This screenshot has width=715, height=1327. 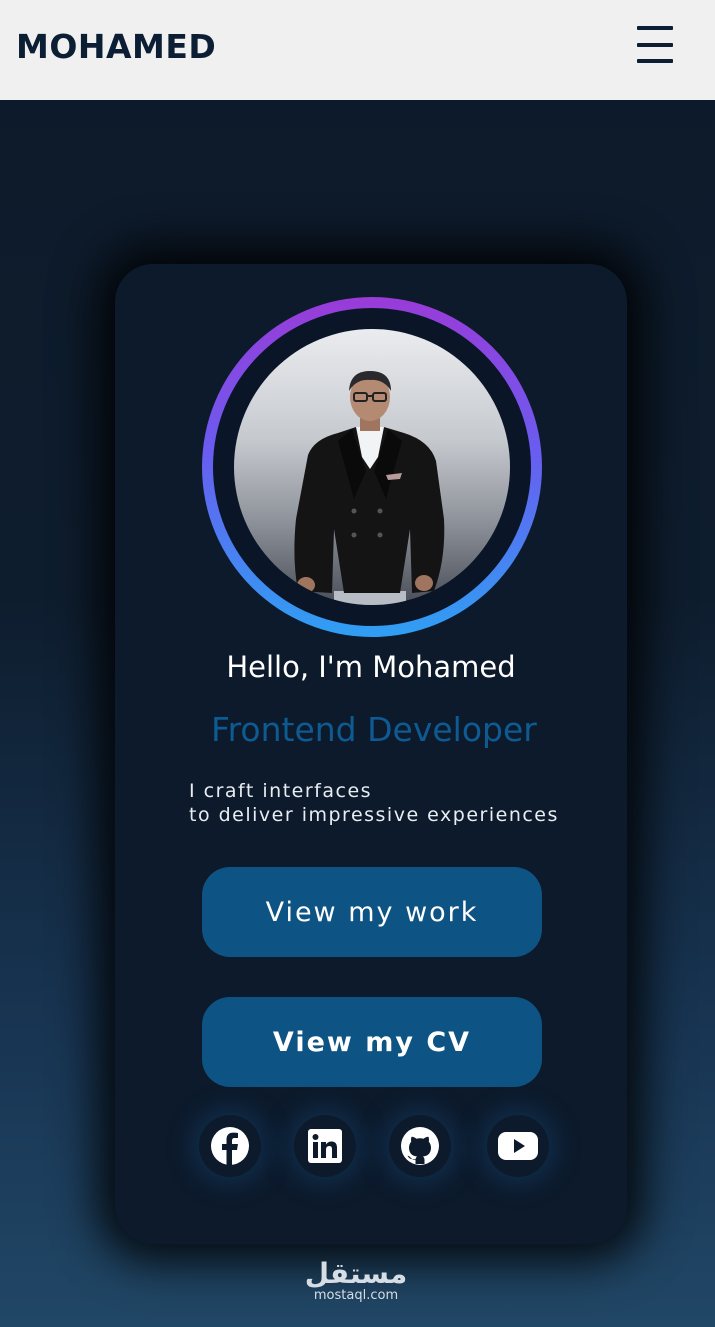 I want to click on facebook-link, so click(x=230, y=1146).